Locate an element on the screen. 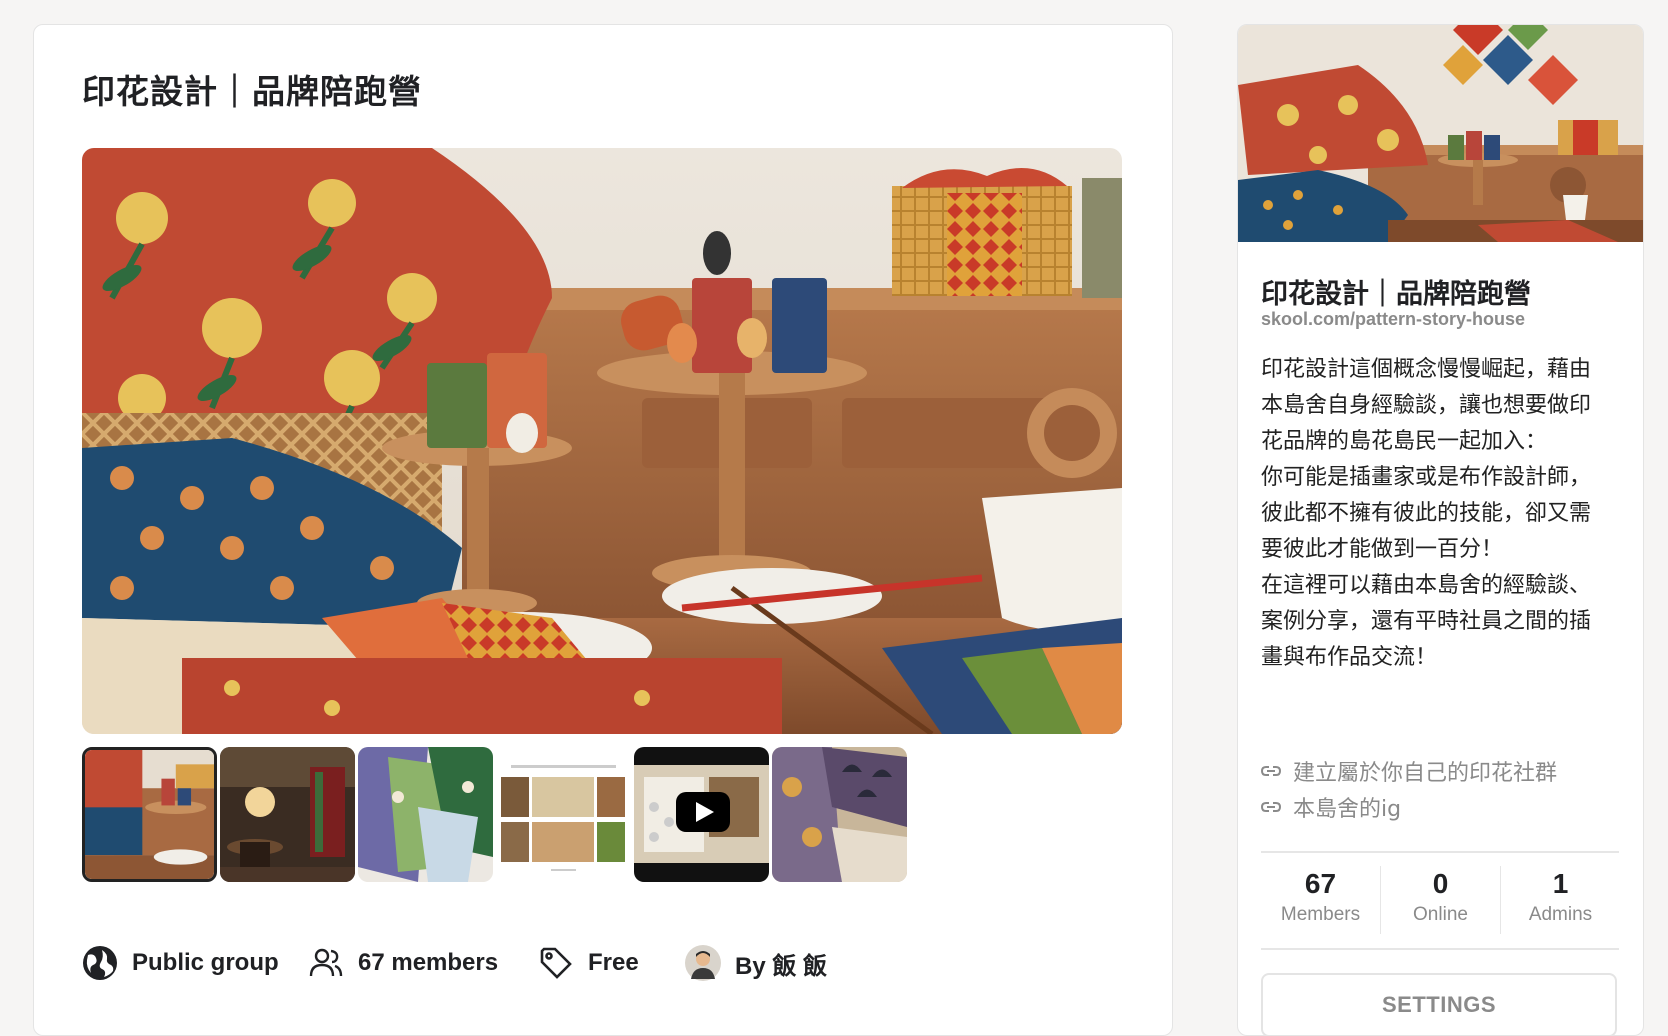  privacy-info: Public group is located at coordinates (180, 963).